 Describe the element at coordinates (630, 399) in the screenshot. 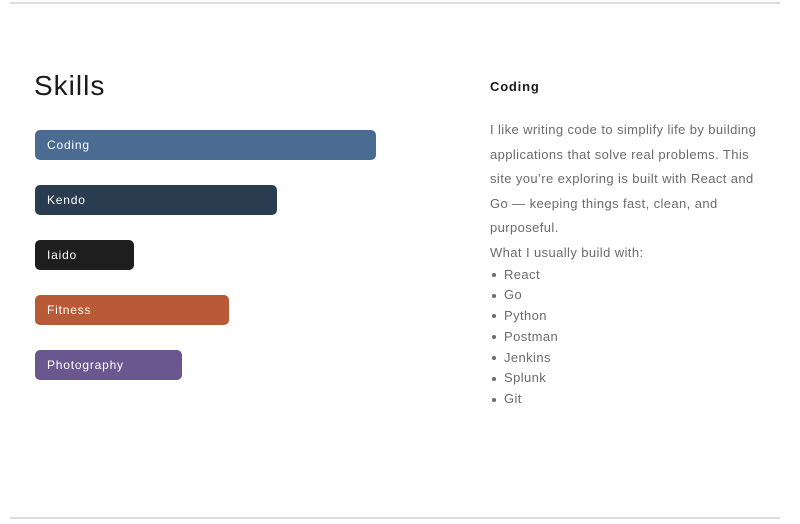

I see `list-item: Git` at that location.